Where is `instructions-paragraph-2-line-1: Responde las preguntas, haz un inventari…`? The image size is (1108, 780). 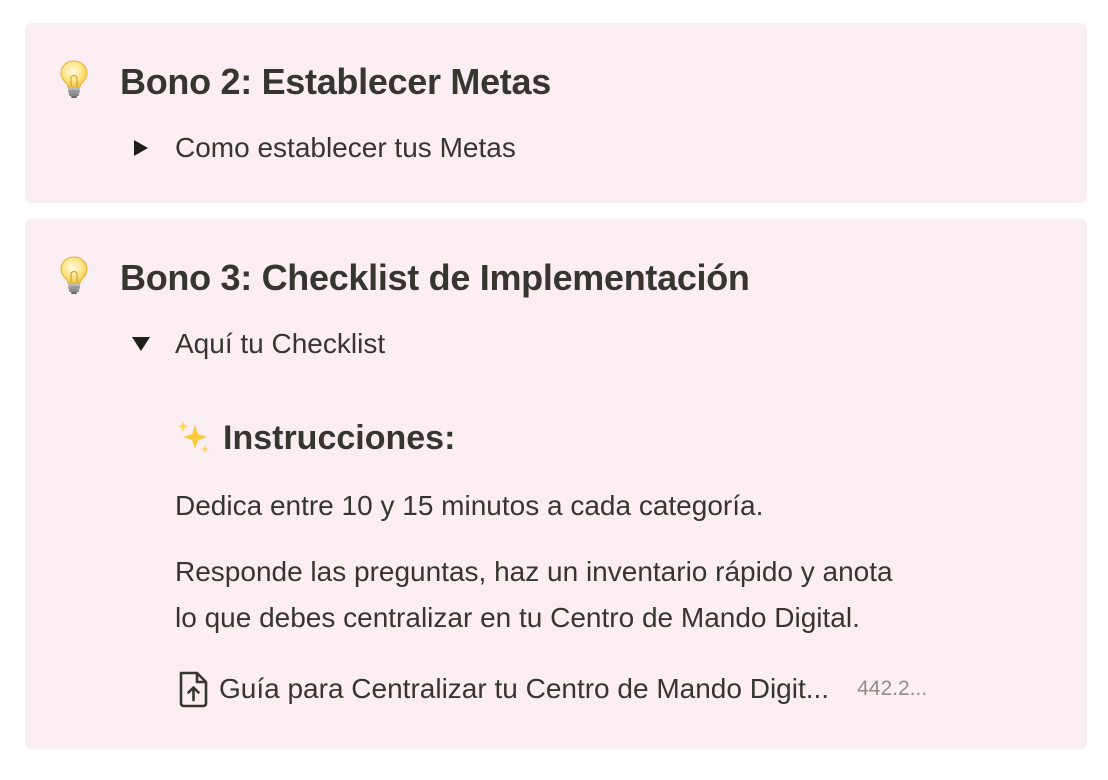 instructions-paragraph-2-line-1: Responde las preguntas, haz un inventari… is located at coordinates (534, 571).